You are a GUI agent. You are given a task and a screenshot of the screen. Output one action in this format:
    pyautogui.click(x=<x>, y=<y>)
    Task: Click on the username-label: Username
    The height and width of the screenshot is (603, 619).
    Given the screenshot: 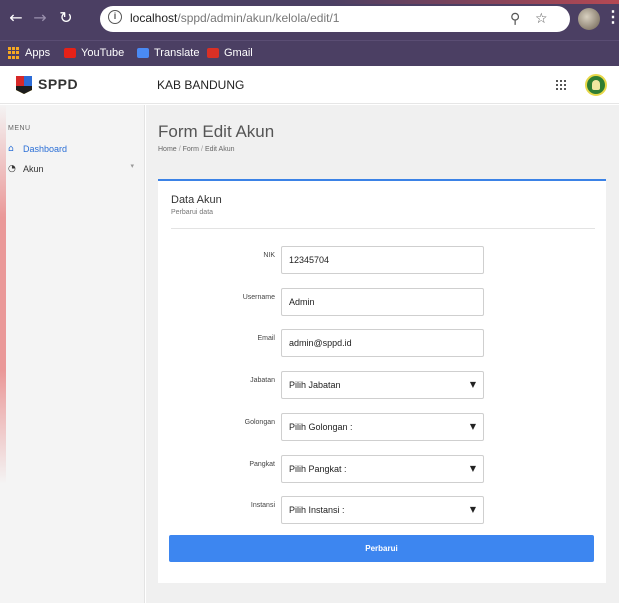 What is the action you would take?
    pyautogui.click(x=258, y=297)
    